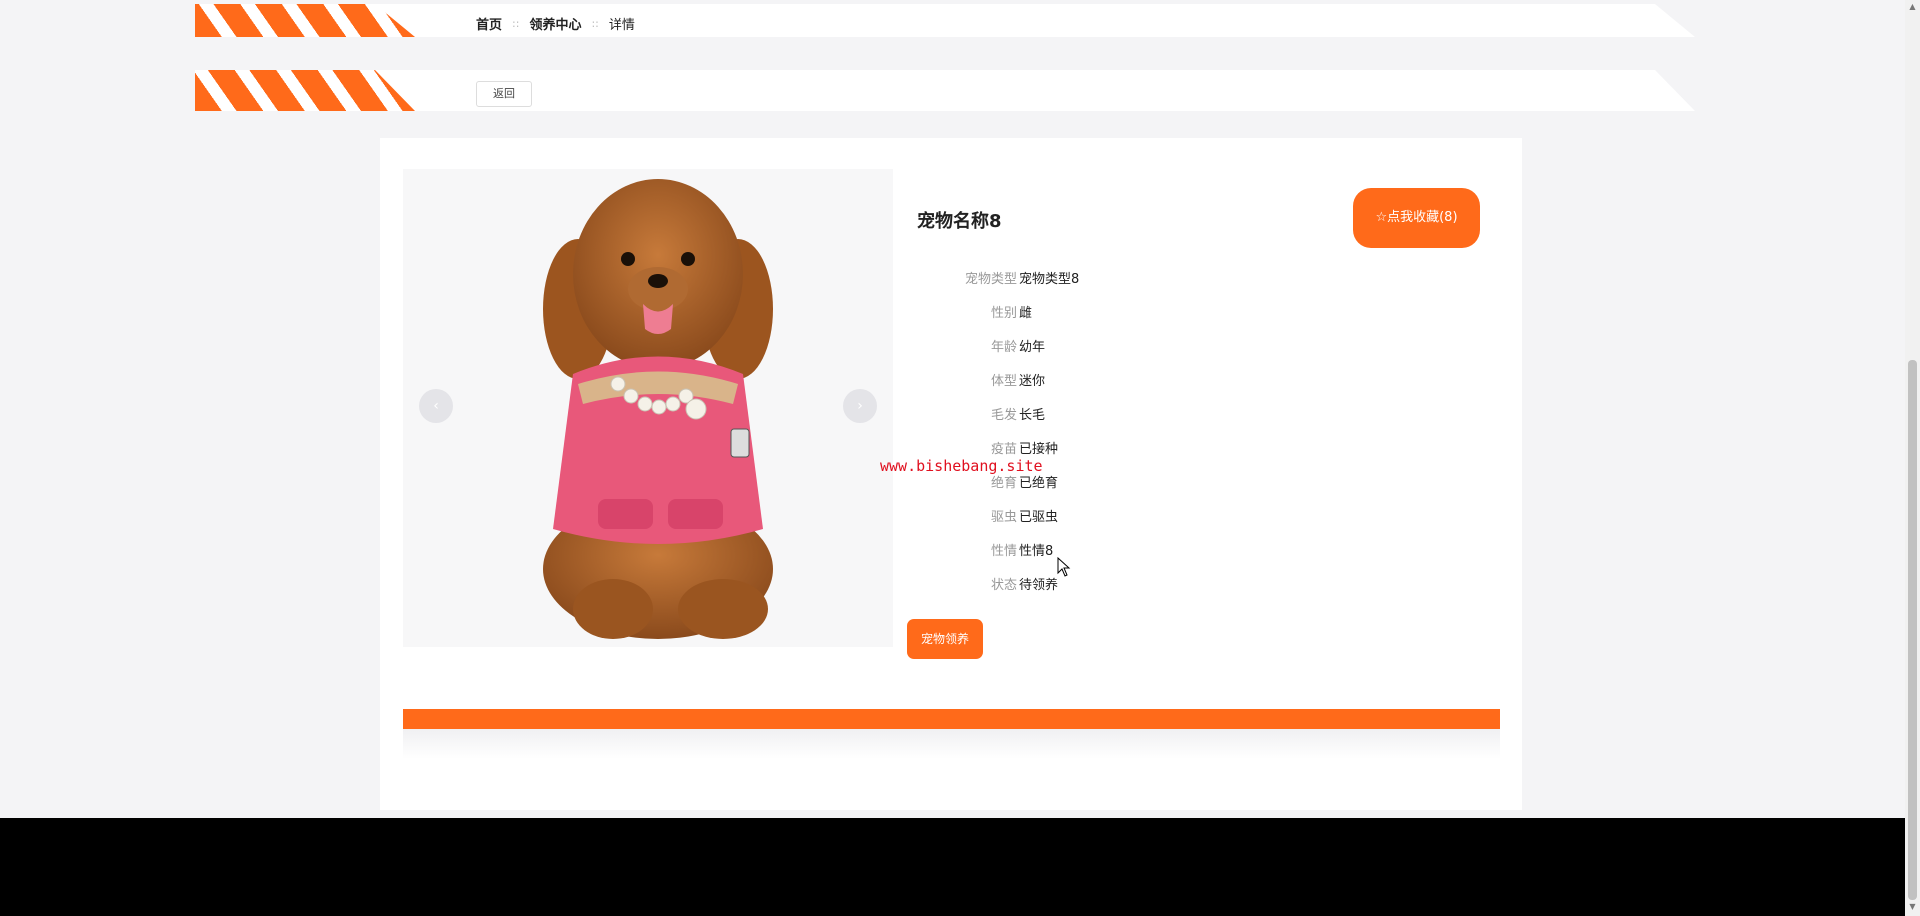 The height and width of the screenshot is (916, 1920). Describe the element at coordinates (1003, 347) in the screenshot. I see `attribute-key: 年龄` at that location.